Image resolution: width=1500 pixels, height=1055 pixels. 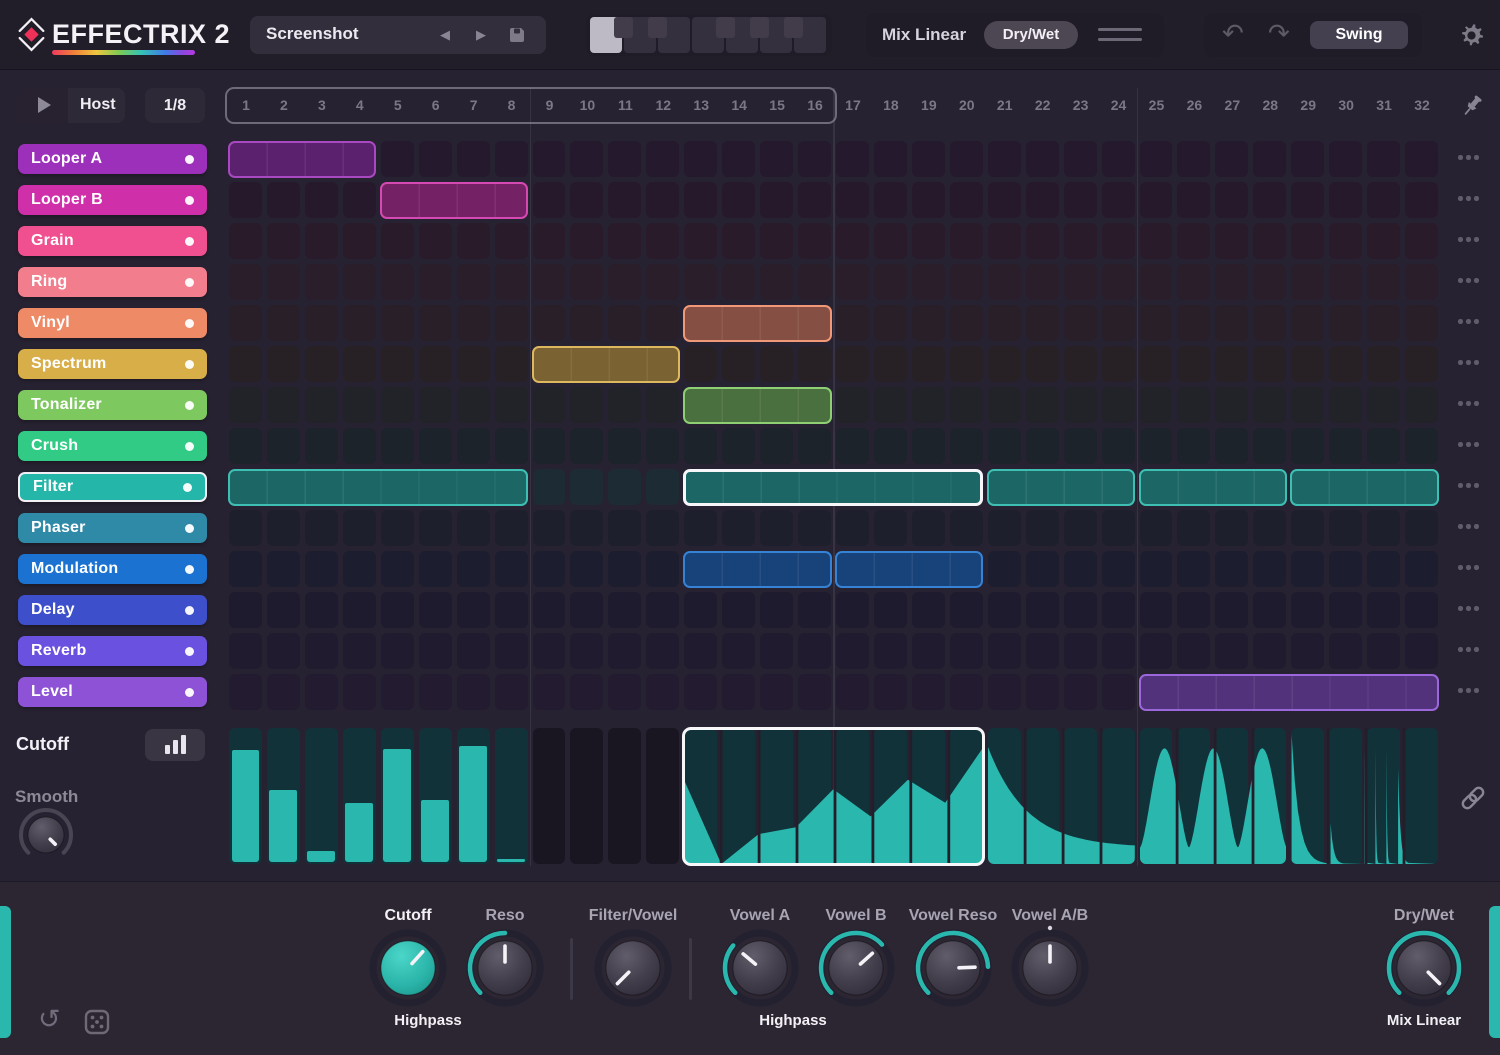 I want to click on effect-block-filter, so click(x=1364, y=487).